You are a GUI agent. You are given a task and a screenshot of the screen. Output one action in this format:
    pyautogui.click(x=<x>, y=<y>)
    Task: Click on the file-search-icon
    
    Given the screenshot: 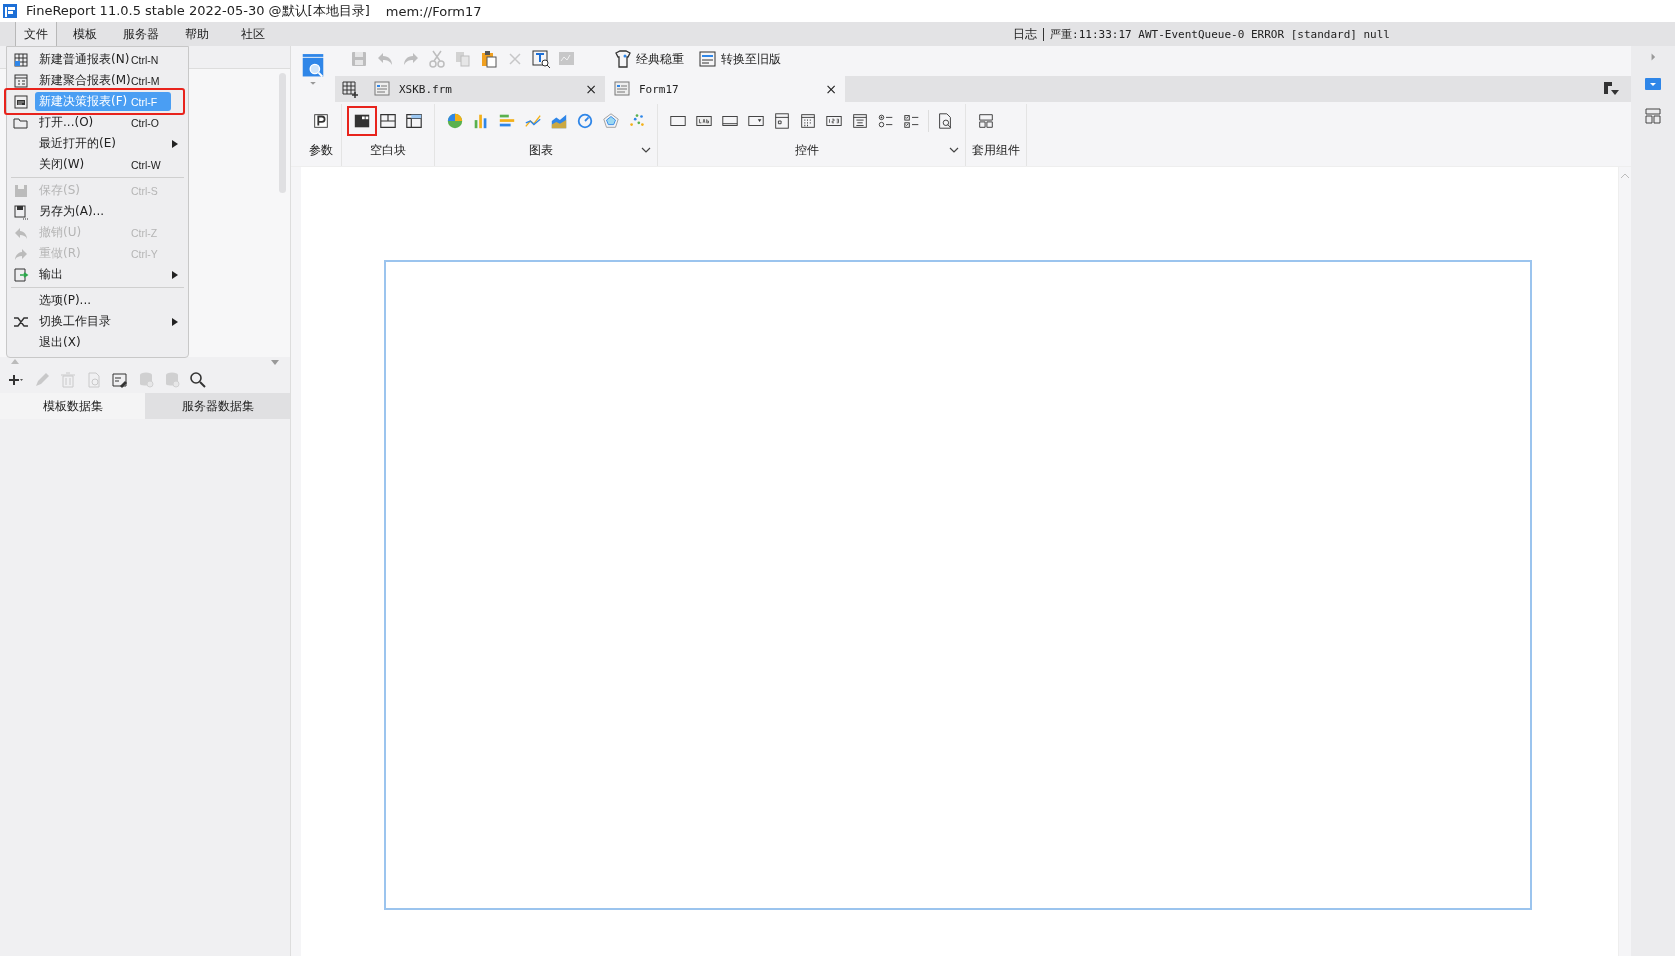 What is the action you would take?
    pyautogui.click(x=945, y=121)
    